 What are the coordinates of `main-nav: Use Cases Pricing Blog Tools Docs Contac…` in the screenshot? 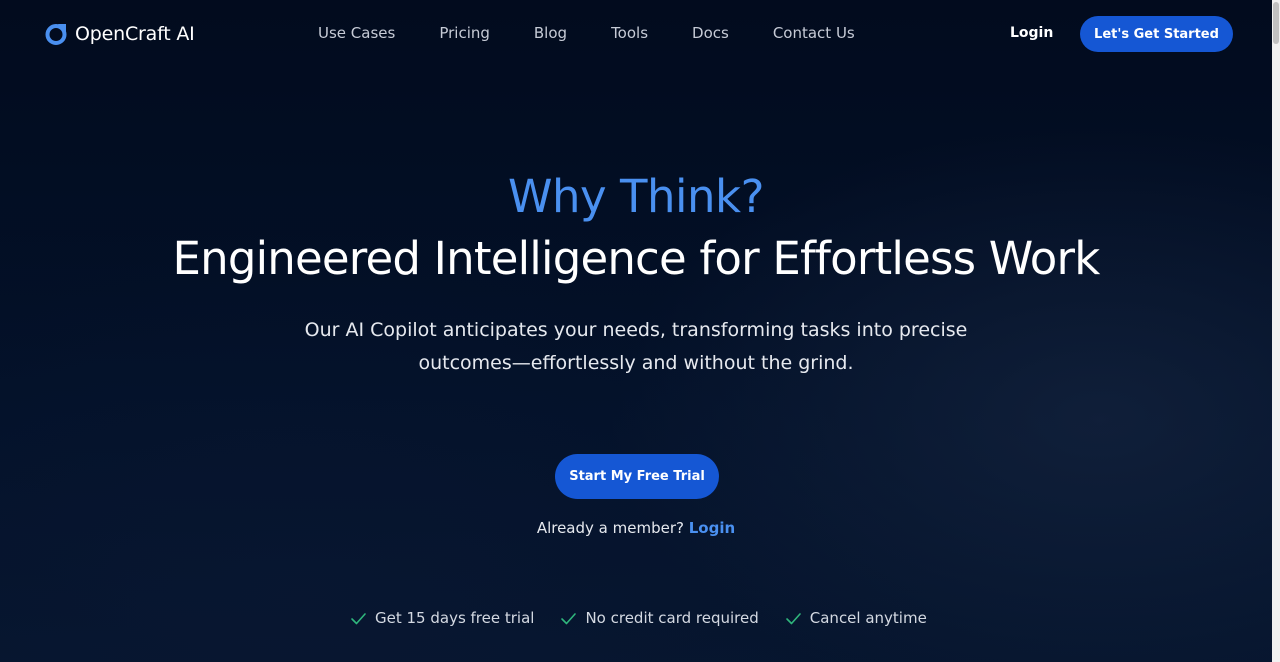 It's located at (586, 33).